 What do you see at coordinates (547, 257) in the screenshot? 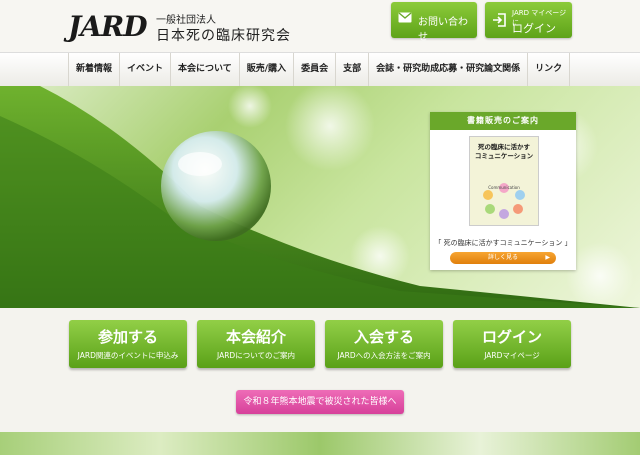
I see `arrow-right-icon: ▶` at bounding box center [547, 257].